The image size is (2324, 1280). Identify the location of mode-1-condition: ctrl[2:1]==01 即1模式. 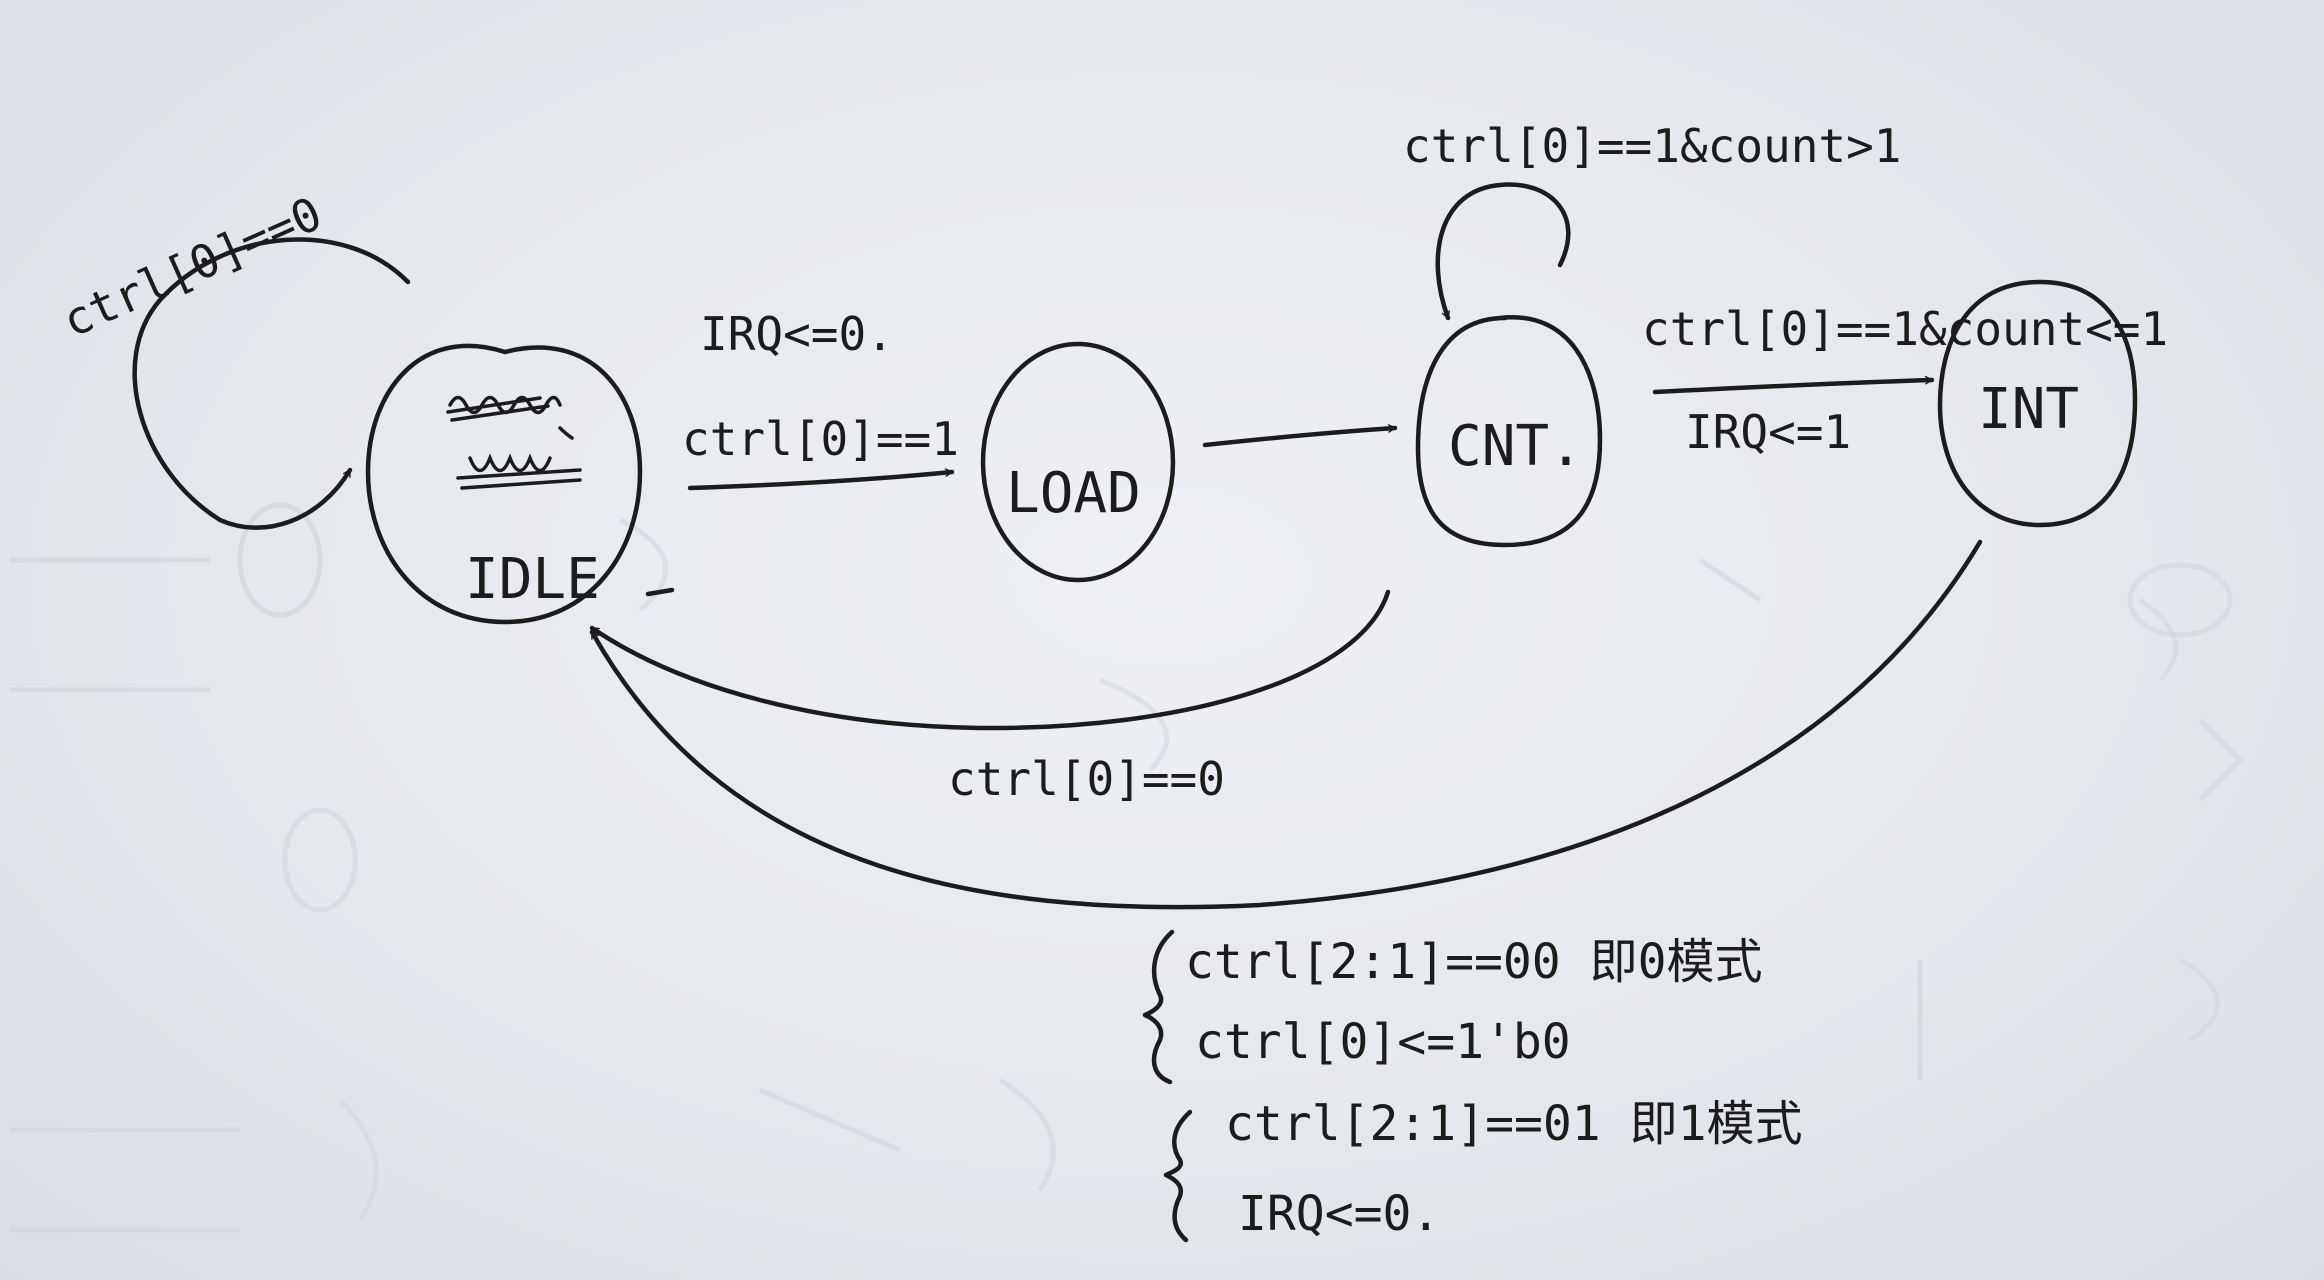
(1513, 1124).